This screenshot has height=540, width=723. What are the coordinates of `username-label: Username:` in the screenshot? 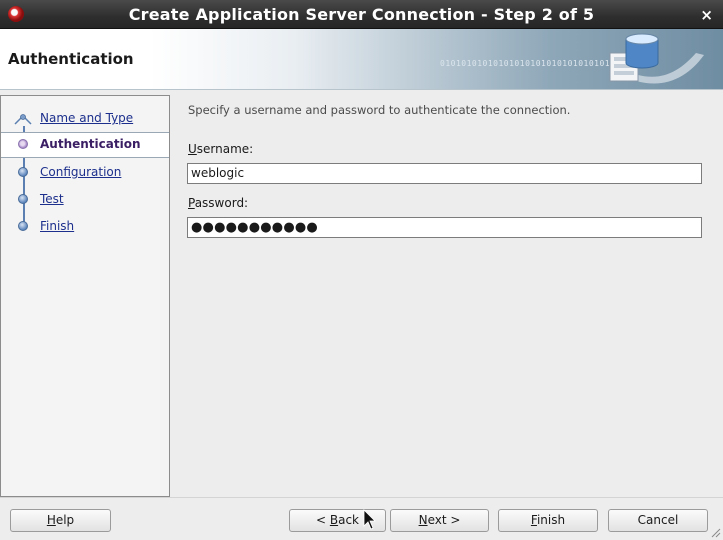 It's located at (221, 149).